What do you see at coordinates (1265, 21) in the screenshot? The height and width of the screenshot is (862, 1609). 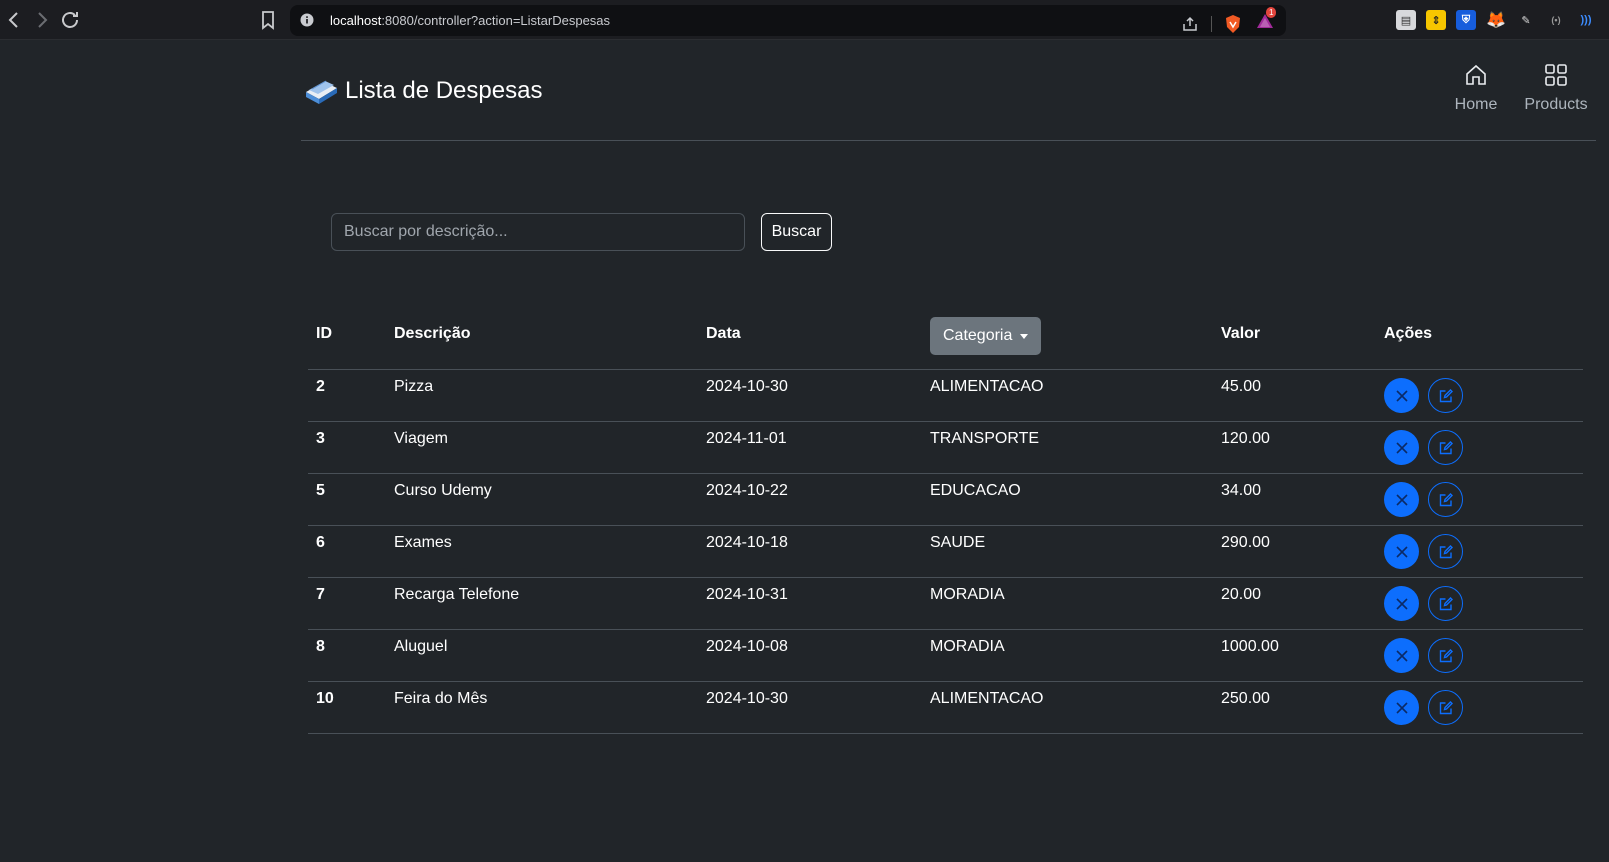 I see `brave-rewards-icon: 1` at bounding box center [1265, 21].